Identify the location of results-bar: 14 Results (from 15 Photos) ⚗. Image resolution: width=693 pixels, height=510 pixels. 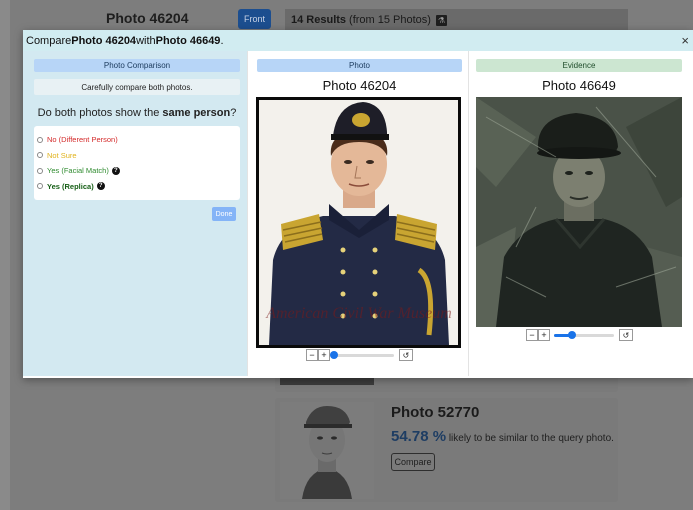
(456, 20).